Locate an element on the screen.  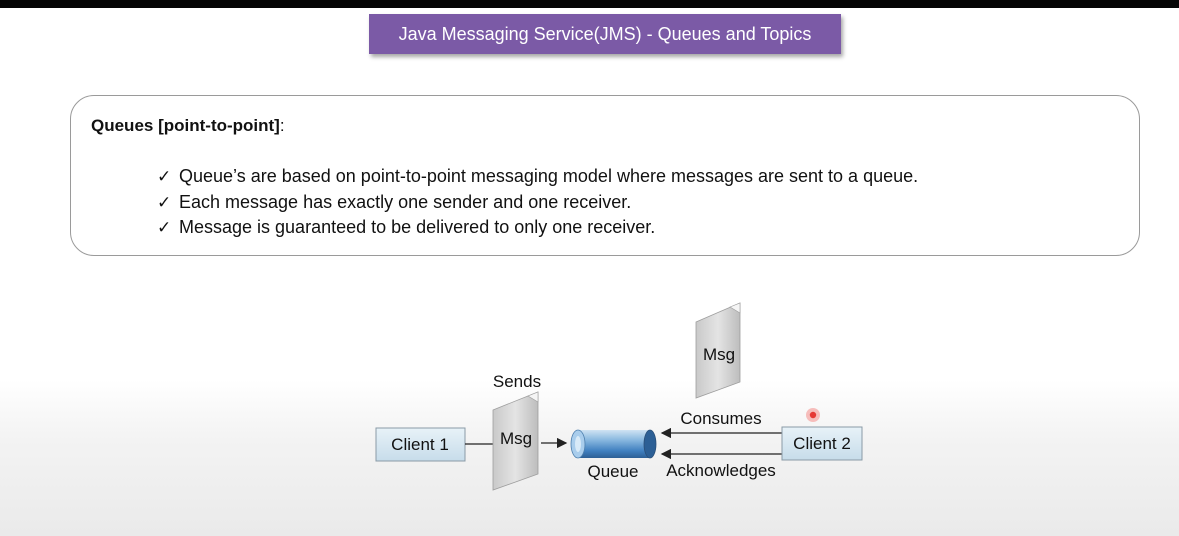
client2-label: Client 2 is located at coordinates (822, 443).